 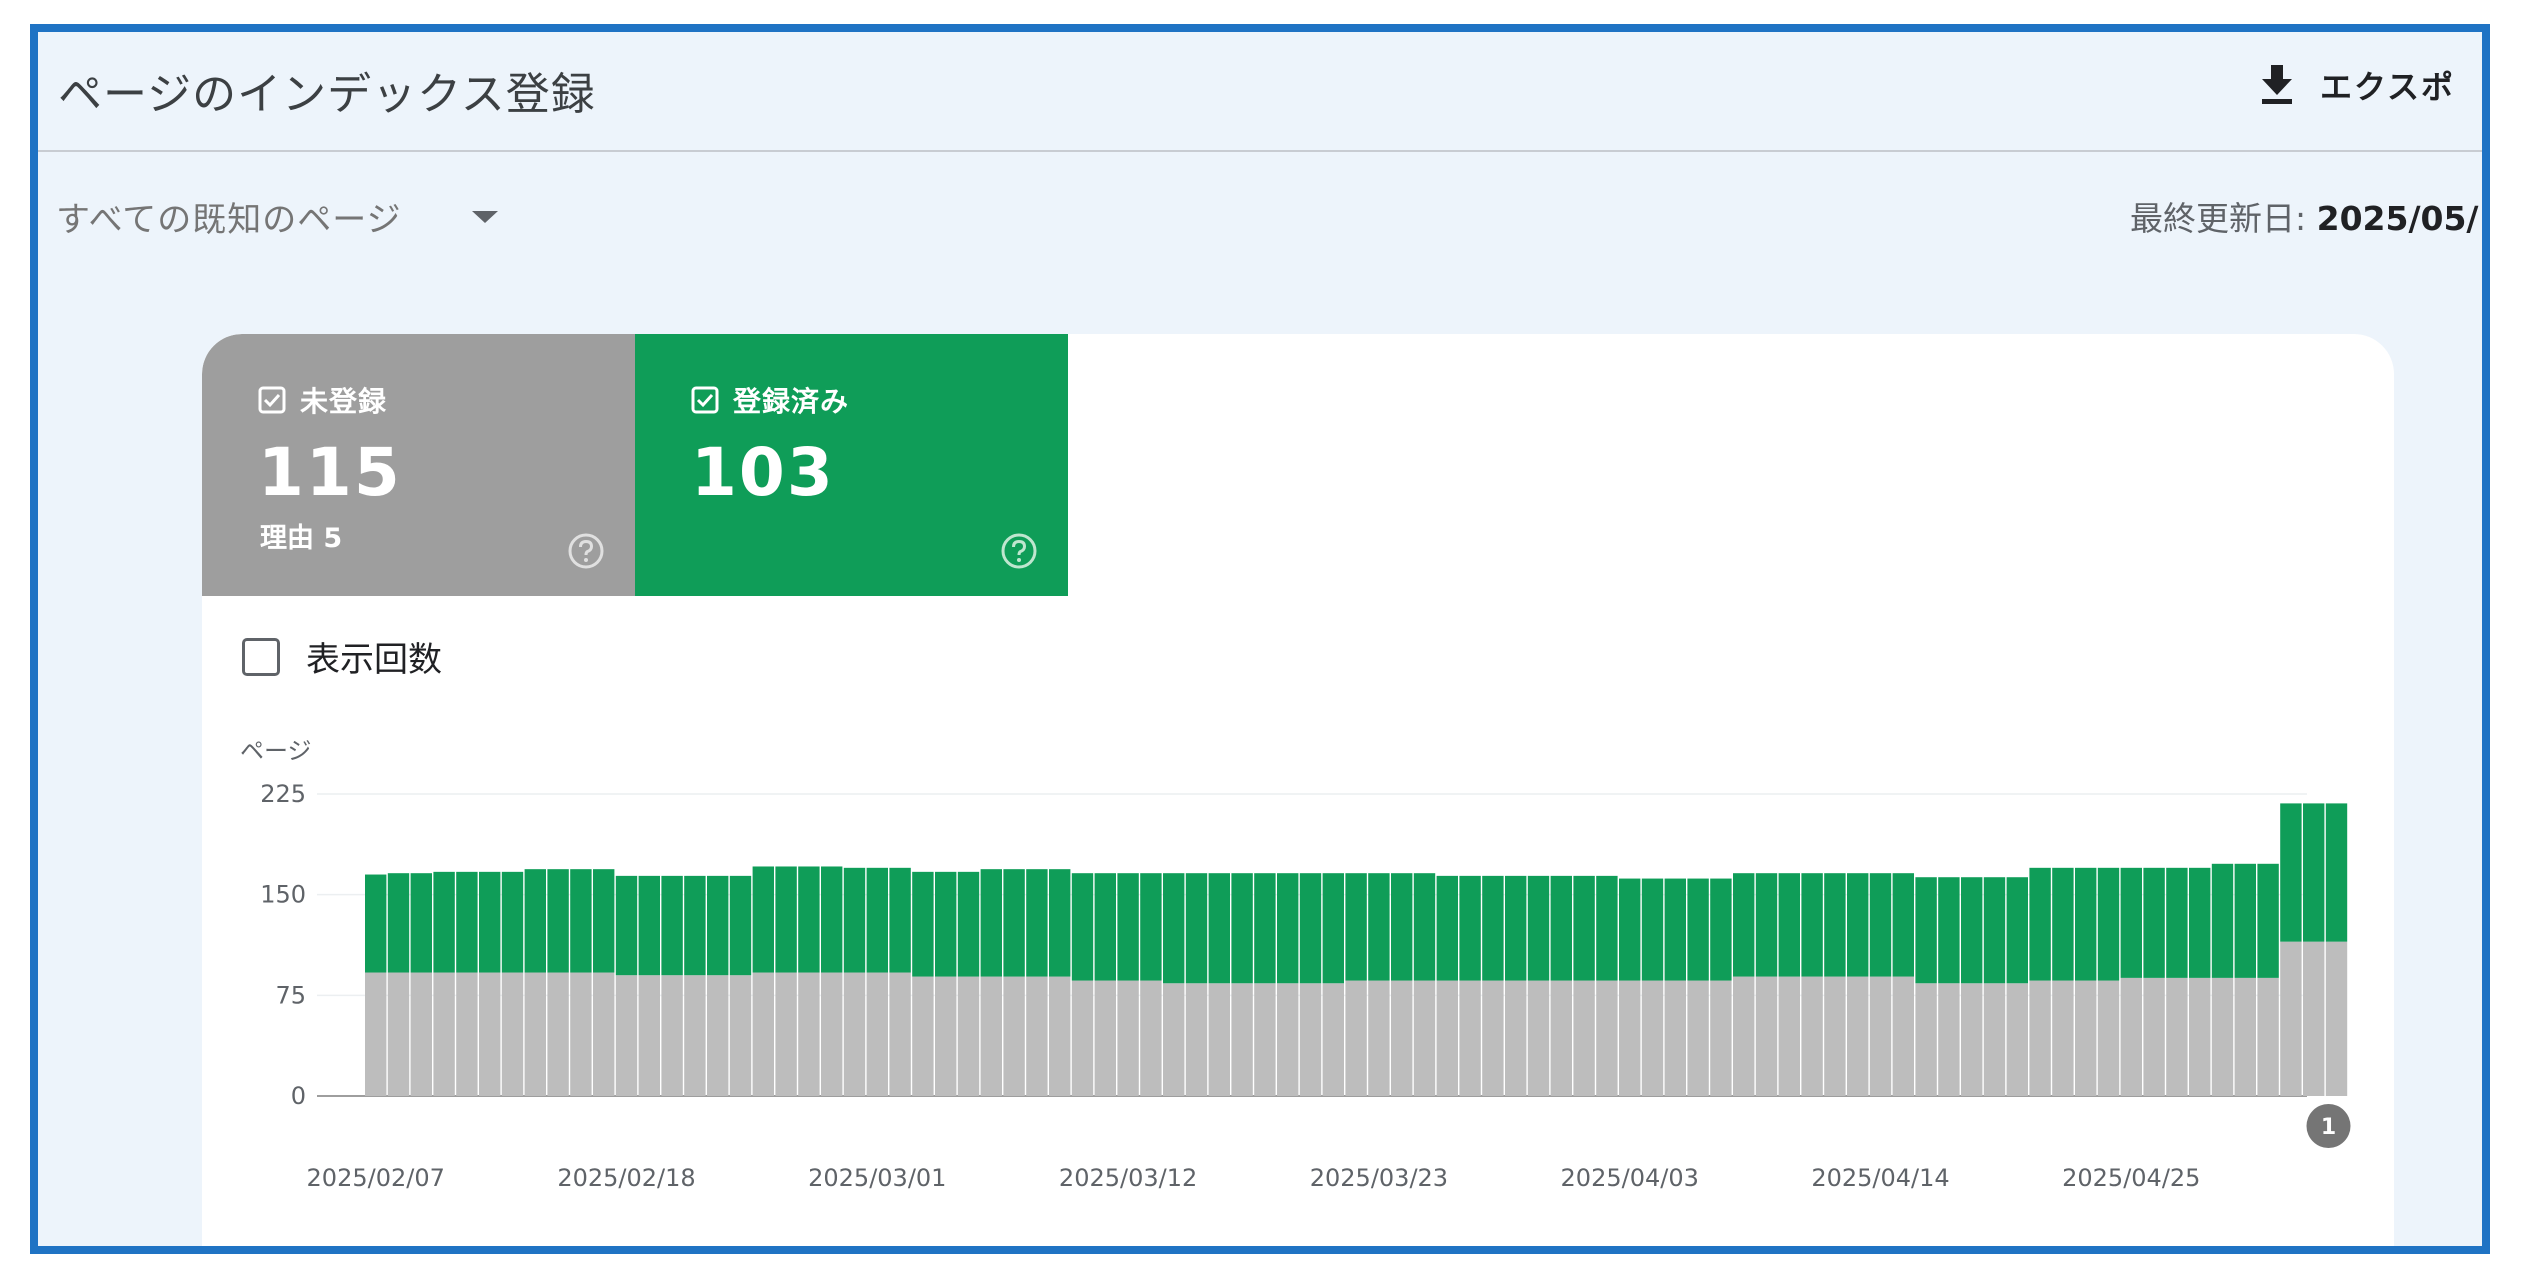 What do you see at coordinates (791, 401) in the screenshot?
I see `indexed-label: 登録済み` at bounding box center [791, 401].